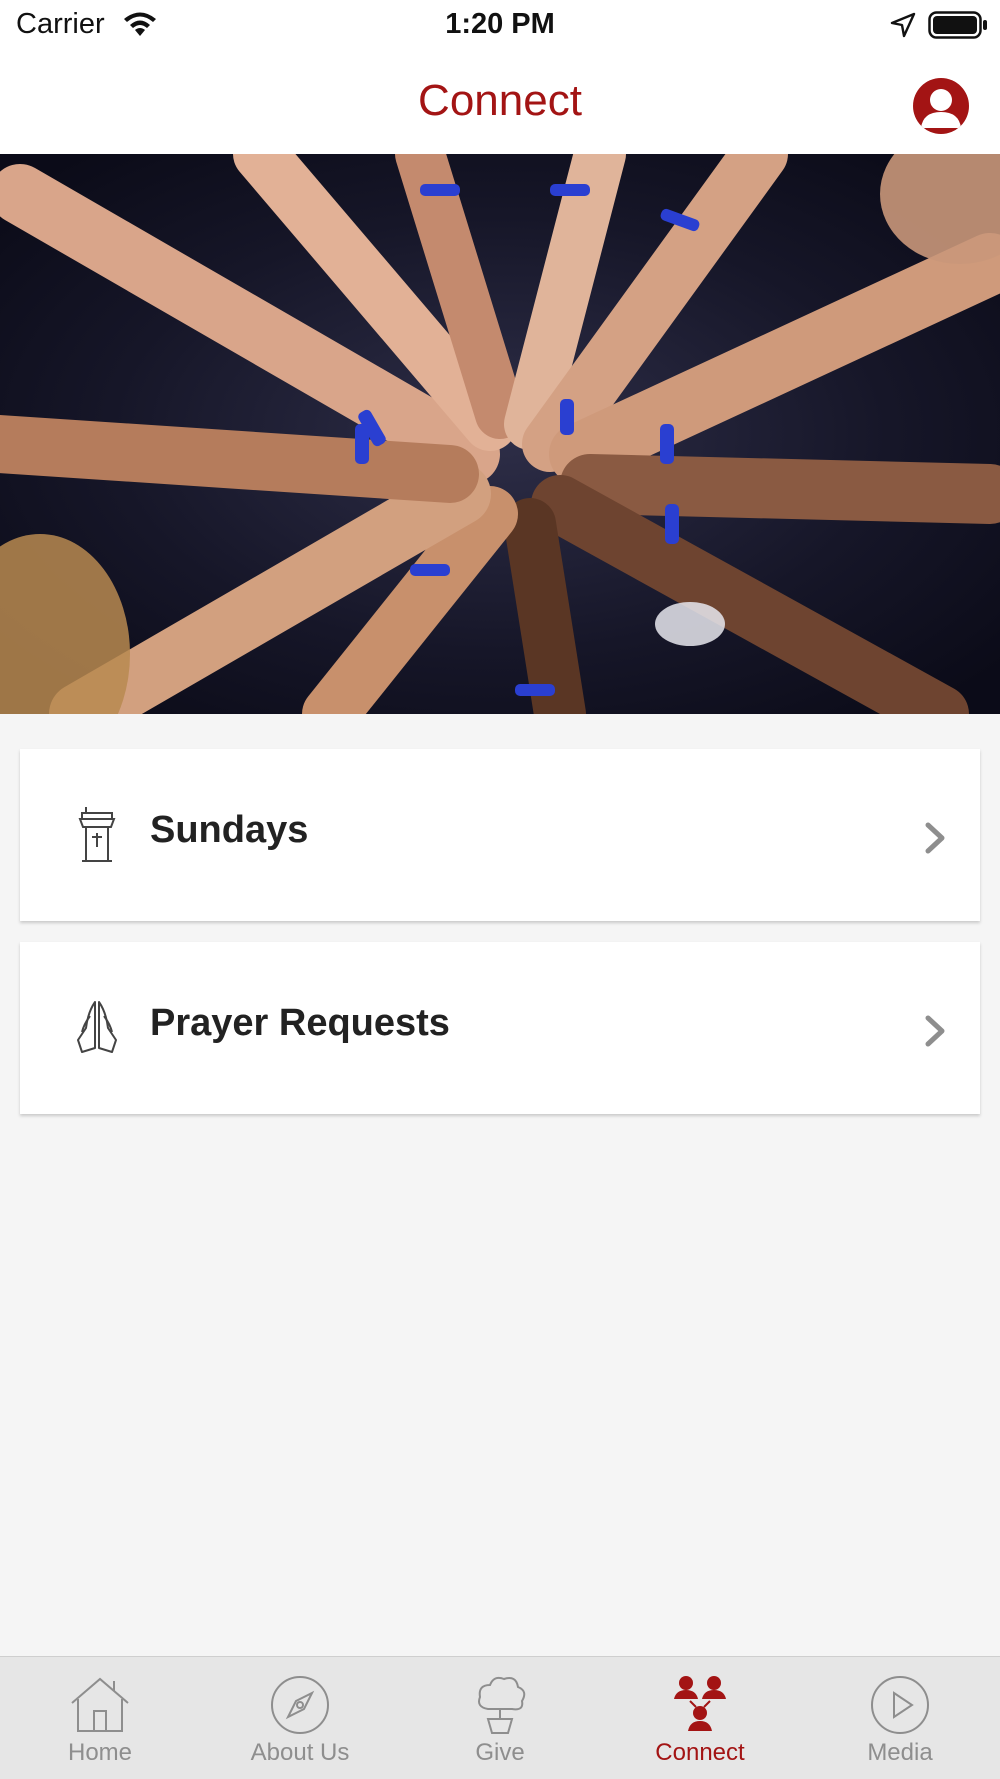  I want to click on battery-full-icon, so click(957, 25).